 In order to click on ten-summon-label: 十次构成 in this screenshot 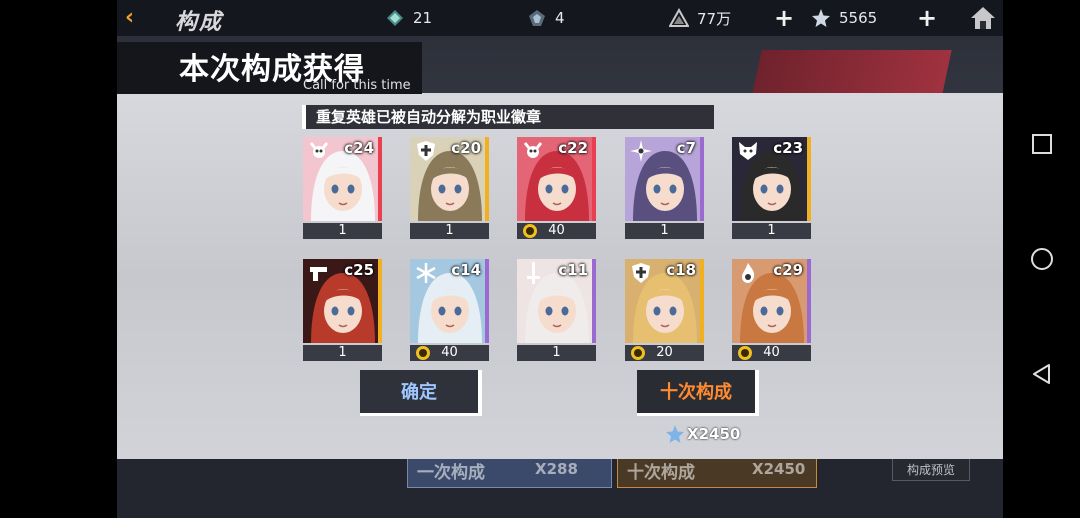, I will do `click(661, 473)`.